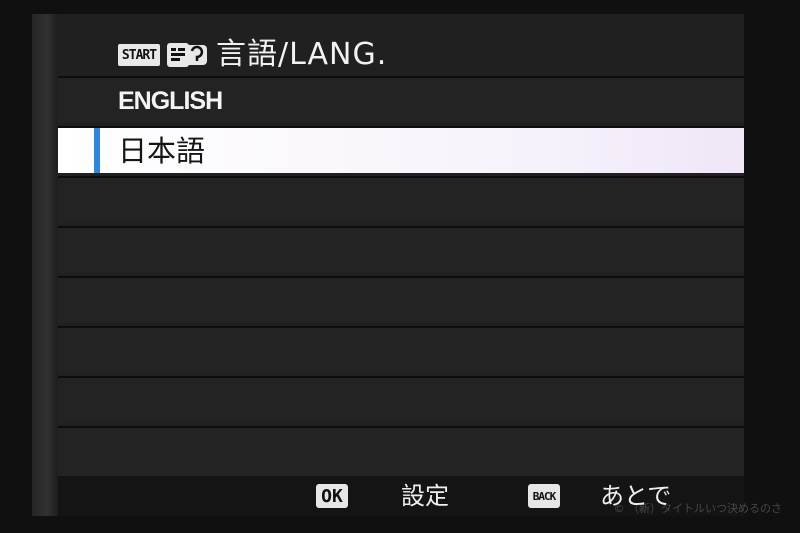  I want to click on language-option-english: ENGLISH, so click(401, 99).